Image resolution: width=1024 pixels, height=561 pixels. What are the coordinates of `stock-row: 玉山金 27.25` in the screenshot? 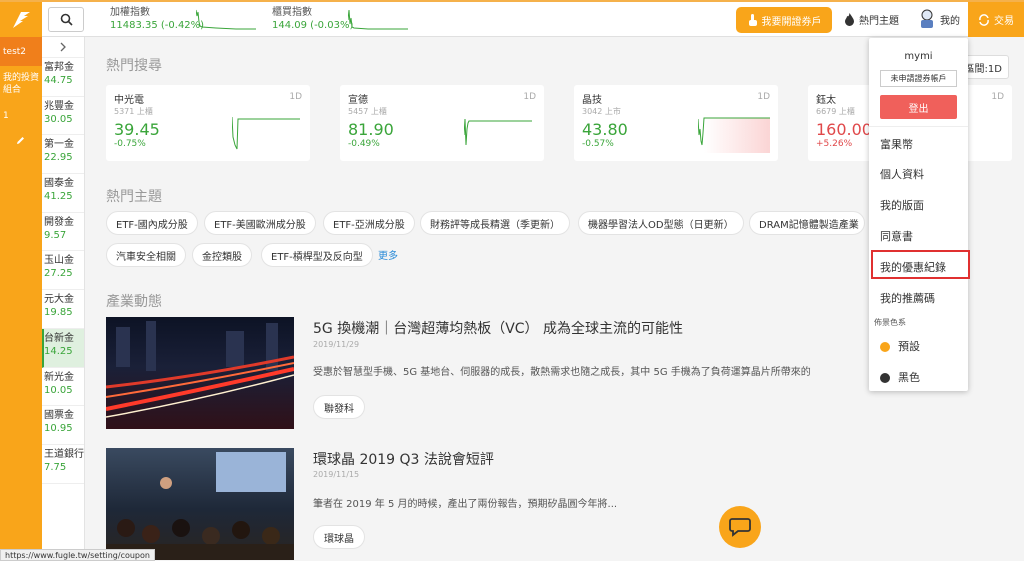 It's located at (63, 271).